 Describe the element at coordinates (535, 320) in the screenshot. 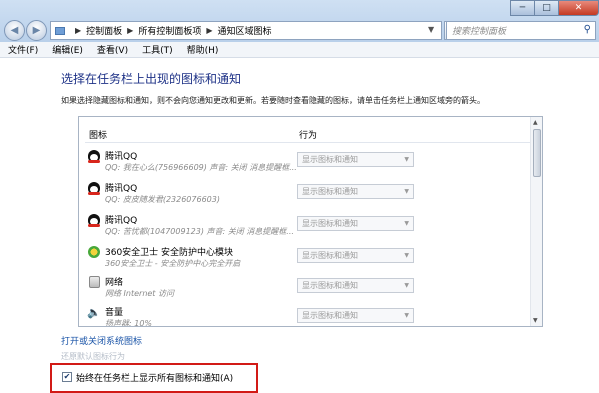

I see `scroll-down-icon: ▼` at that location.